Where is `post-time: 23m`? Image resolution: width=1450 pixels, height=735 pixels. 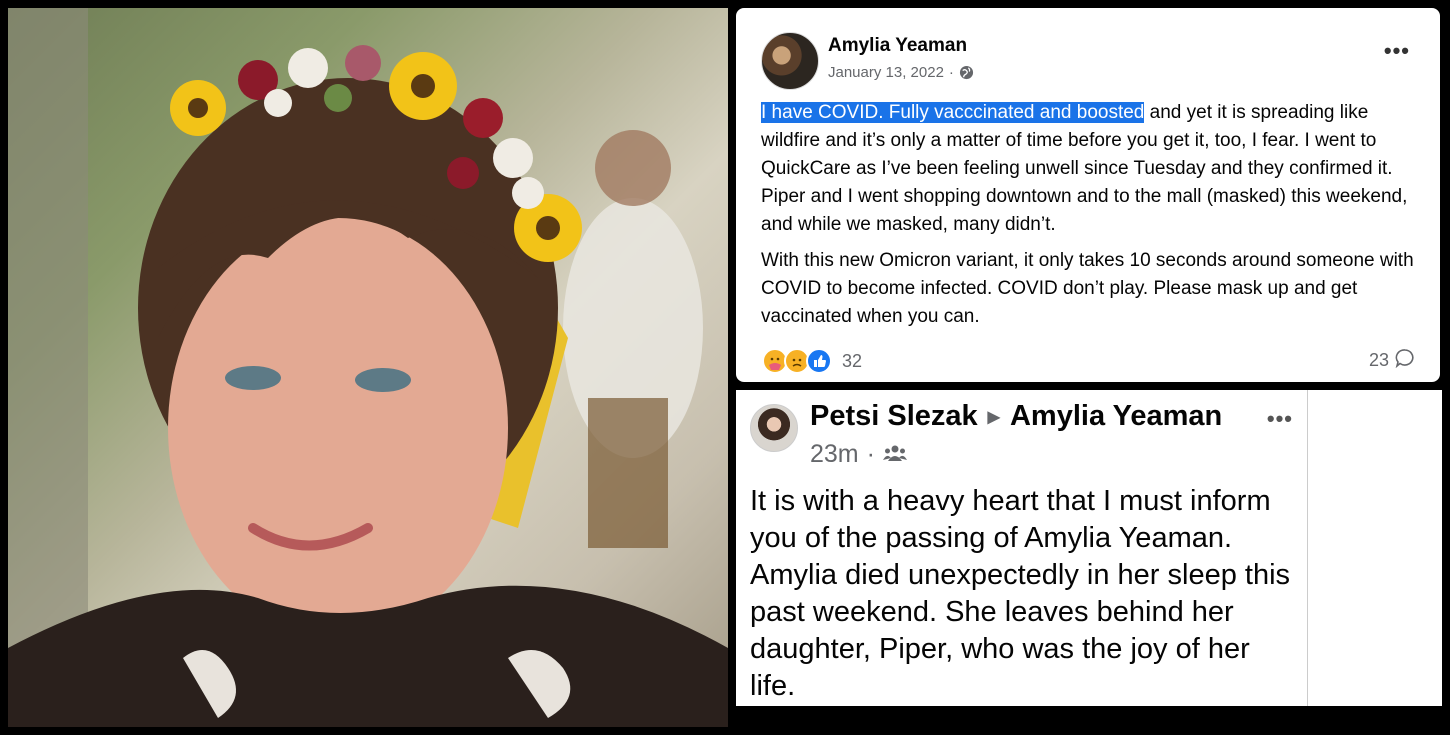 post-time: 23m is located at coordinates (834, 454).